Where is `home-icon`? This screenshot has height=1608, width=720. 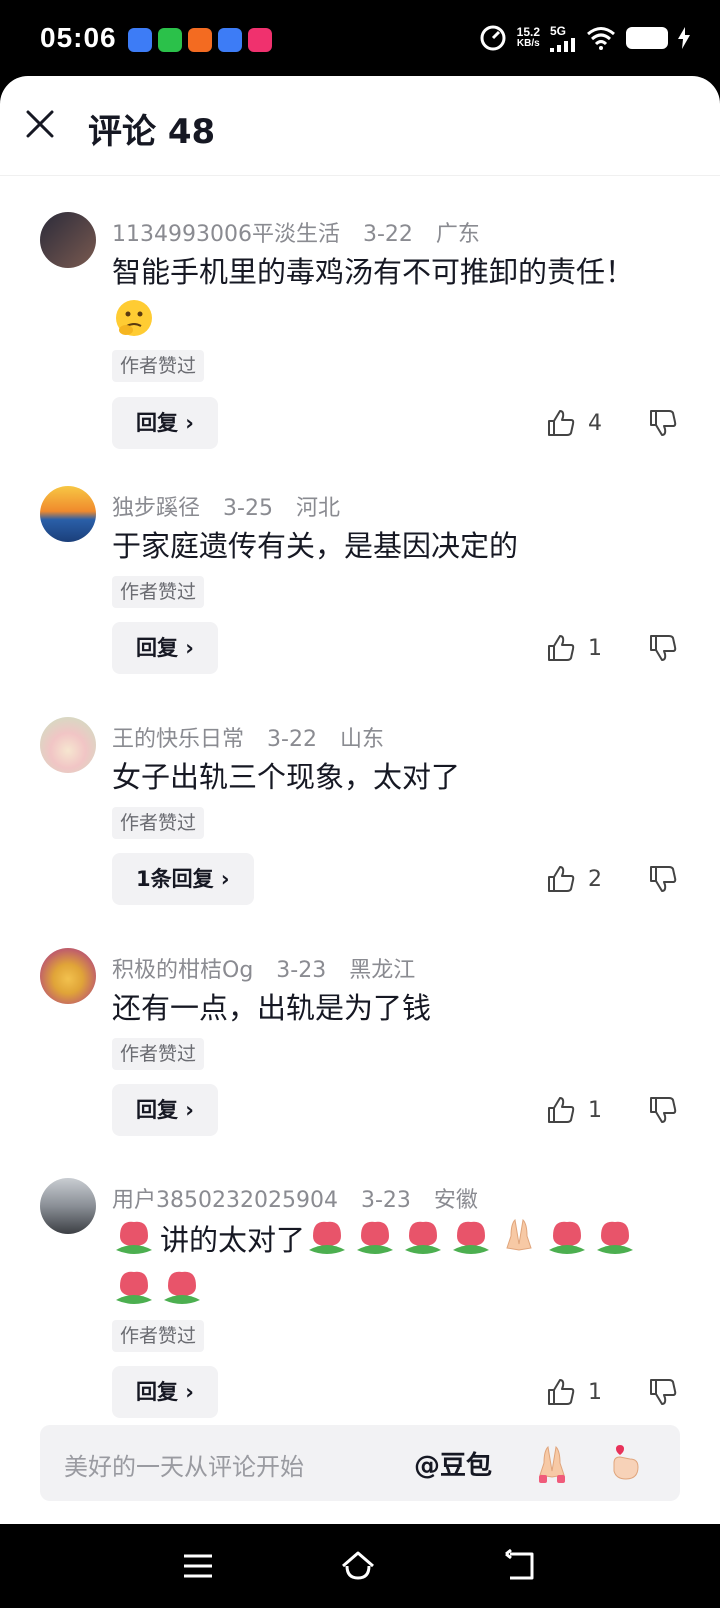
home-icon is located at coordinates (358, 1566).